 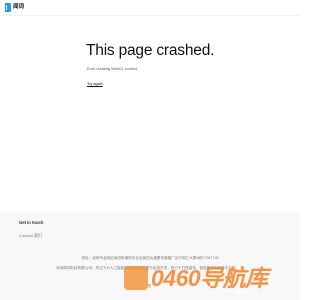 What do you see at coordinates (150, 8) in the screenshot?
I see `top-bar: 闻词` at bounding box center [150, 8].